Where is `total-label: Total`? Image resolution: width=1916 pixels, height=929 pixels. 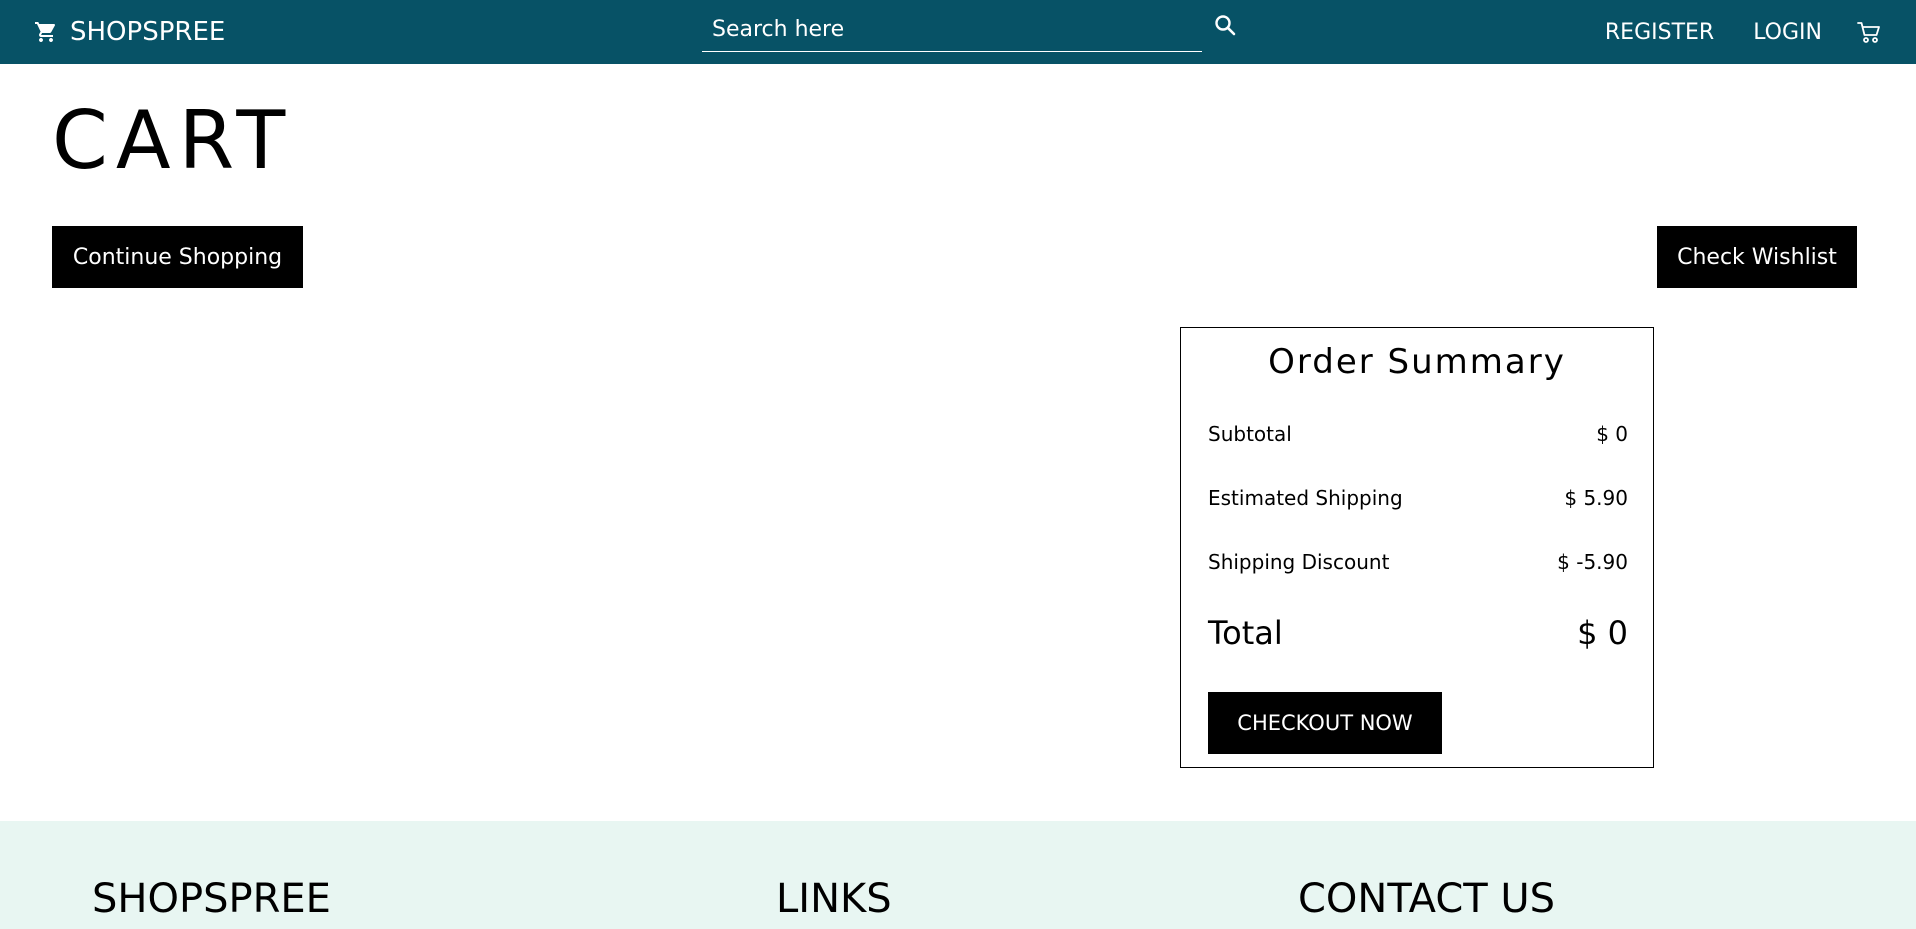
total-label: Total is located at coordinates (1245, 633).